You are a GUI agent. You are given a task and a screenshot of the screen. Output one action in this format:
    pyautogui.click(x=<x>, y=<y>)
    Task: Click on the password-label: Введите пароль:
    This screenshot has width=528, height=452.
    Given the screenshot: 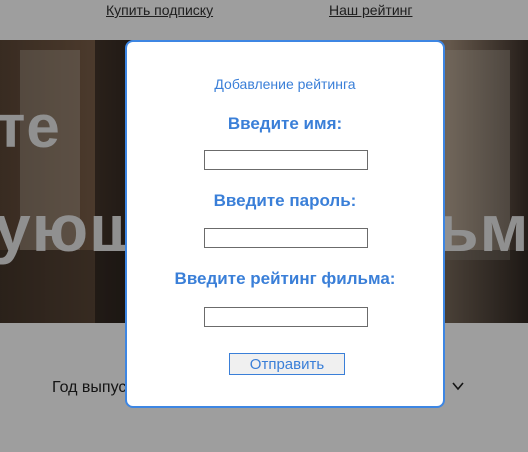 What is the action you would take?
    pyautogui.click(x=285, y=200)
    